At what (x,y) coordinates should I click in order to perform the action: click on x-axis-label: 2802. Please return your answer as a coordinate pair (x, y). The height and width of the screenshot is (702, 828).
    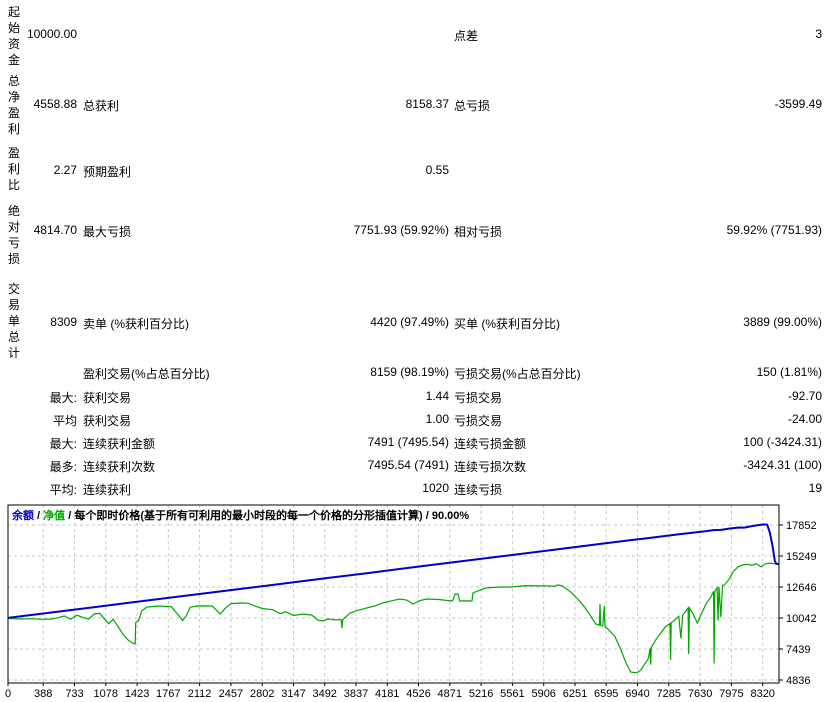
    Looking at the image, I should click on (262, 694).